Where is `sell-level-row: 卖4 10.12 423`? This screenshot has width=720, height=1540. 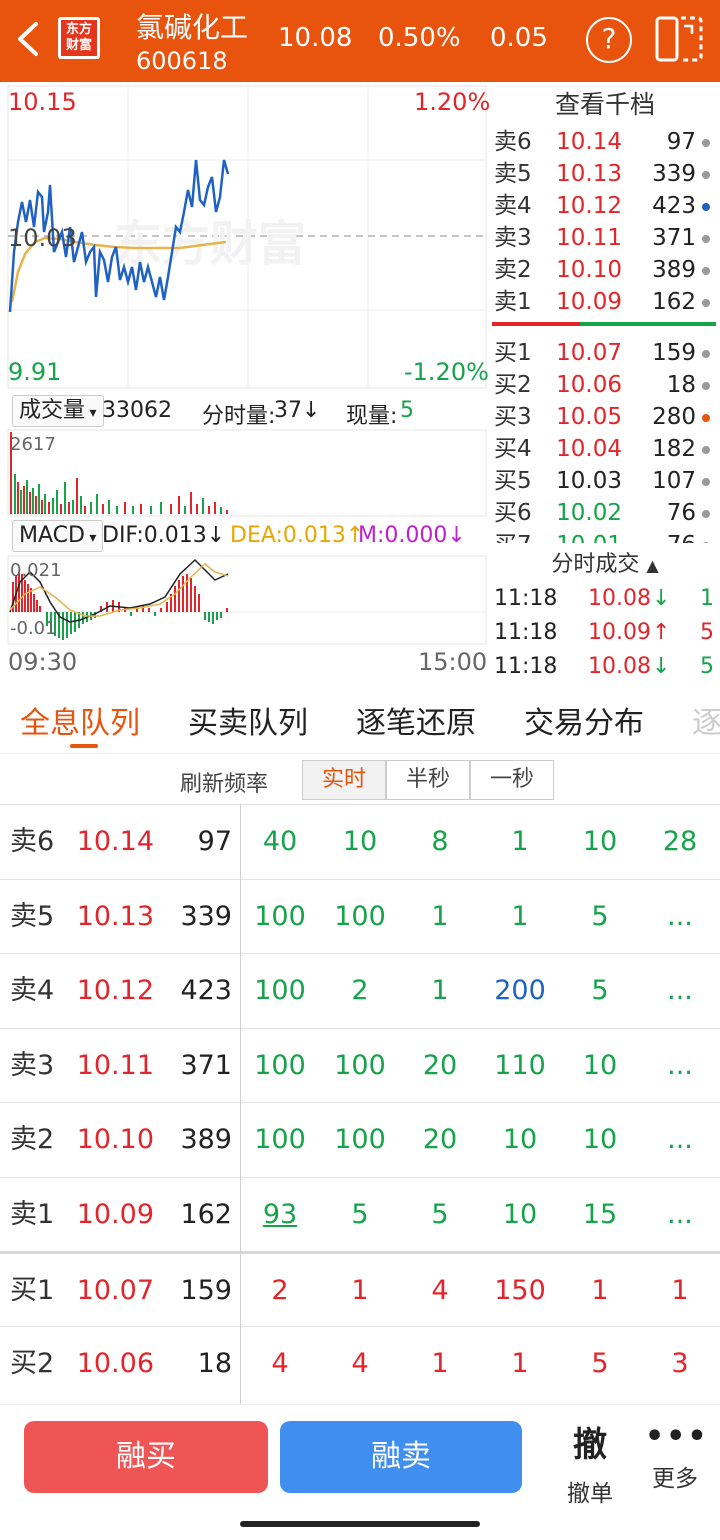
sell-level-row: 卖4 10.12 423 is located at coordinates (605, 206).